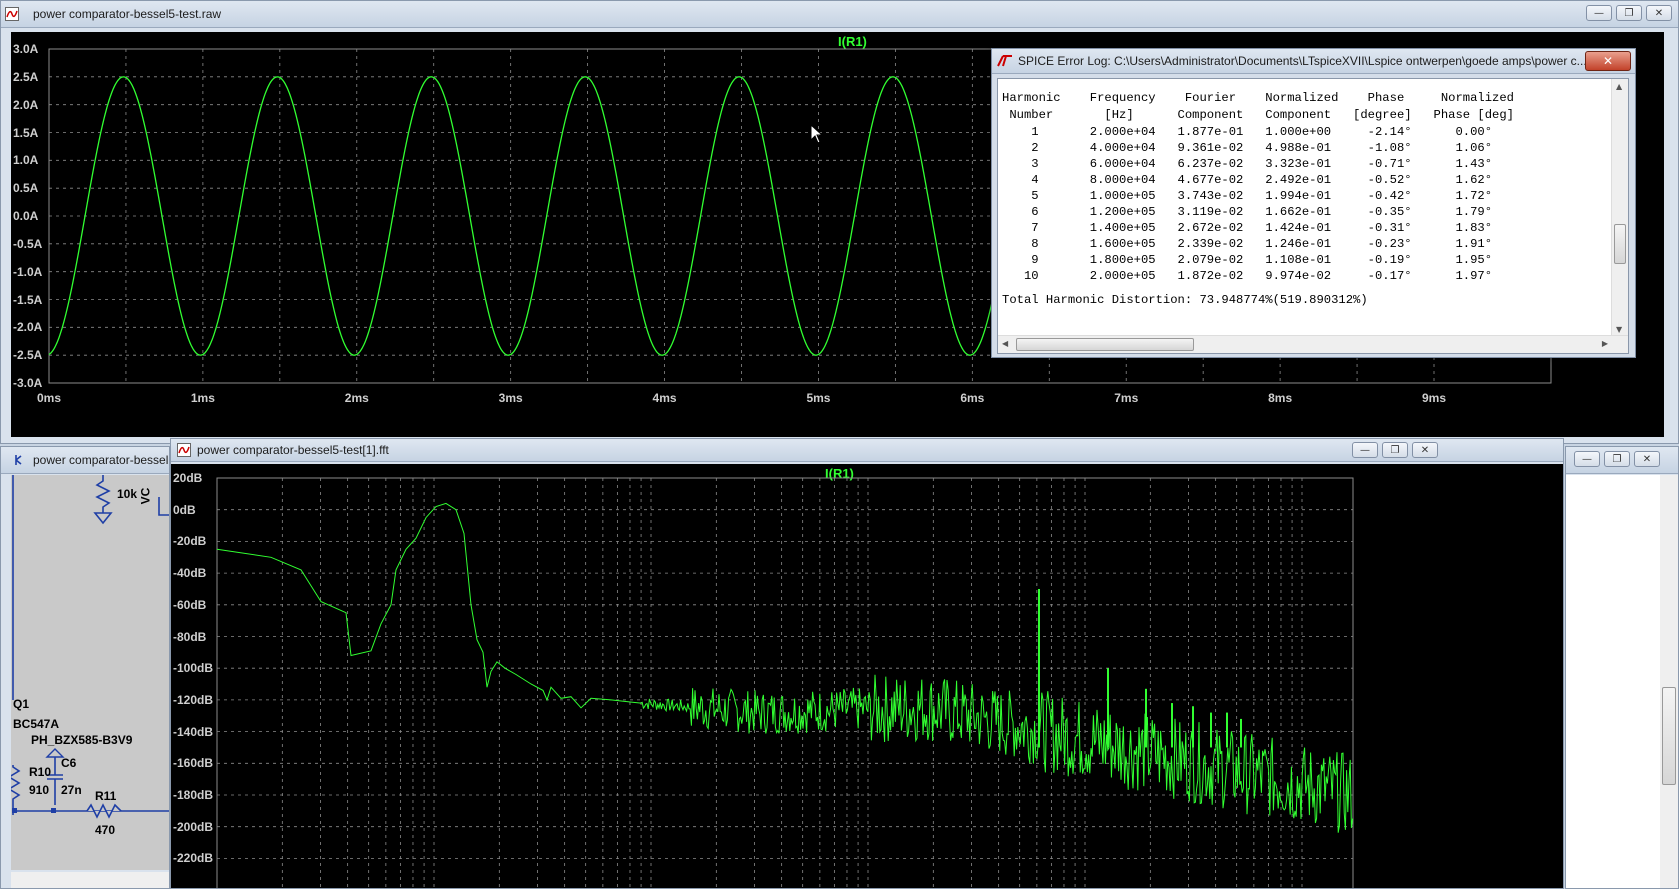 This screenshot has width=1679, height=889. Describe the element at coordinates (90, 647) in the screenshot. I see `schematic-drawing` at that location.